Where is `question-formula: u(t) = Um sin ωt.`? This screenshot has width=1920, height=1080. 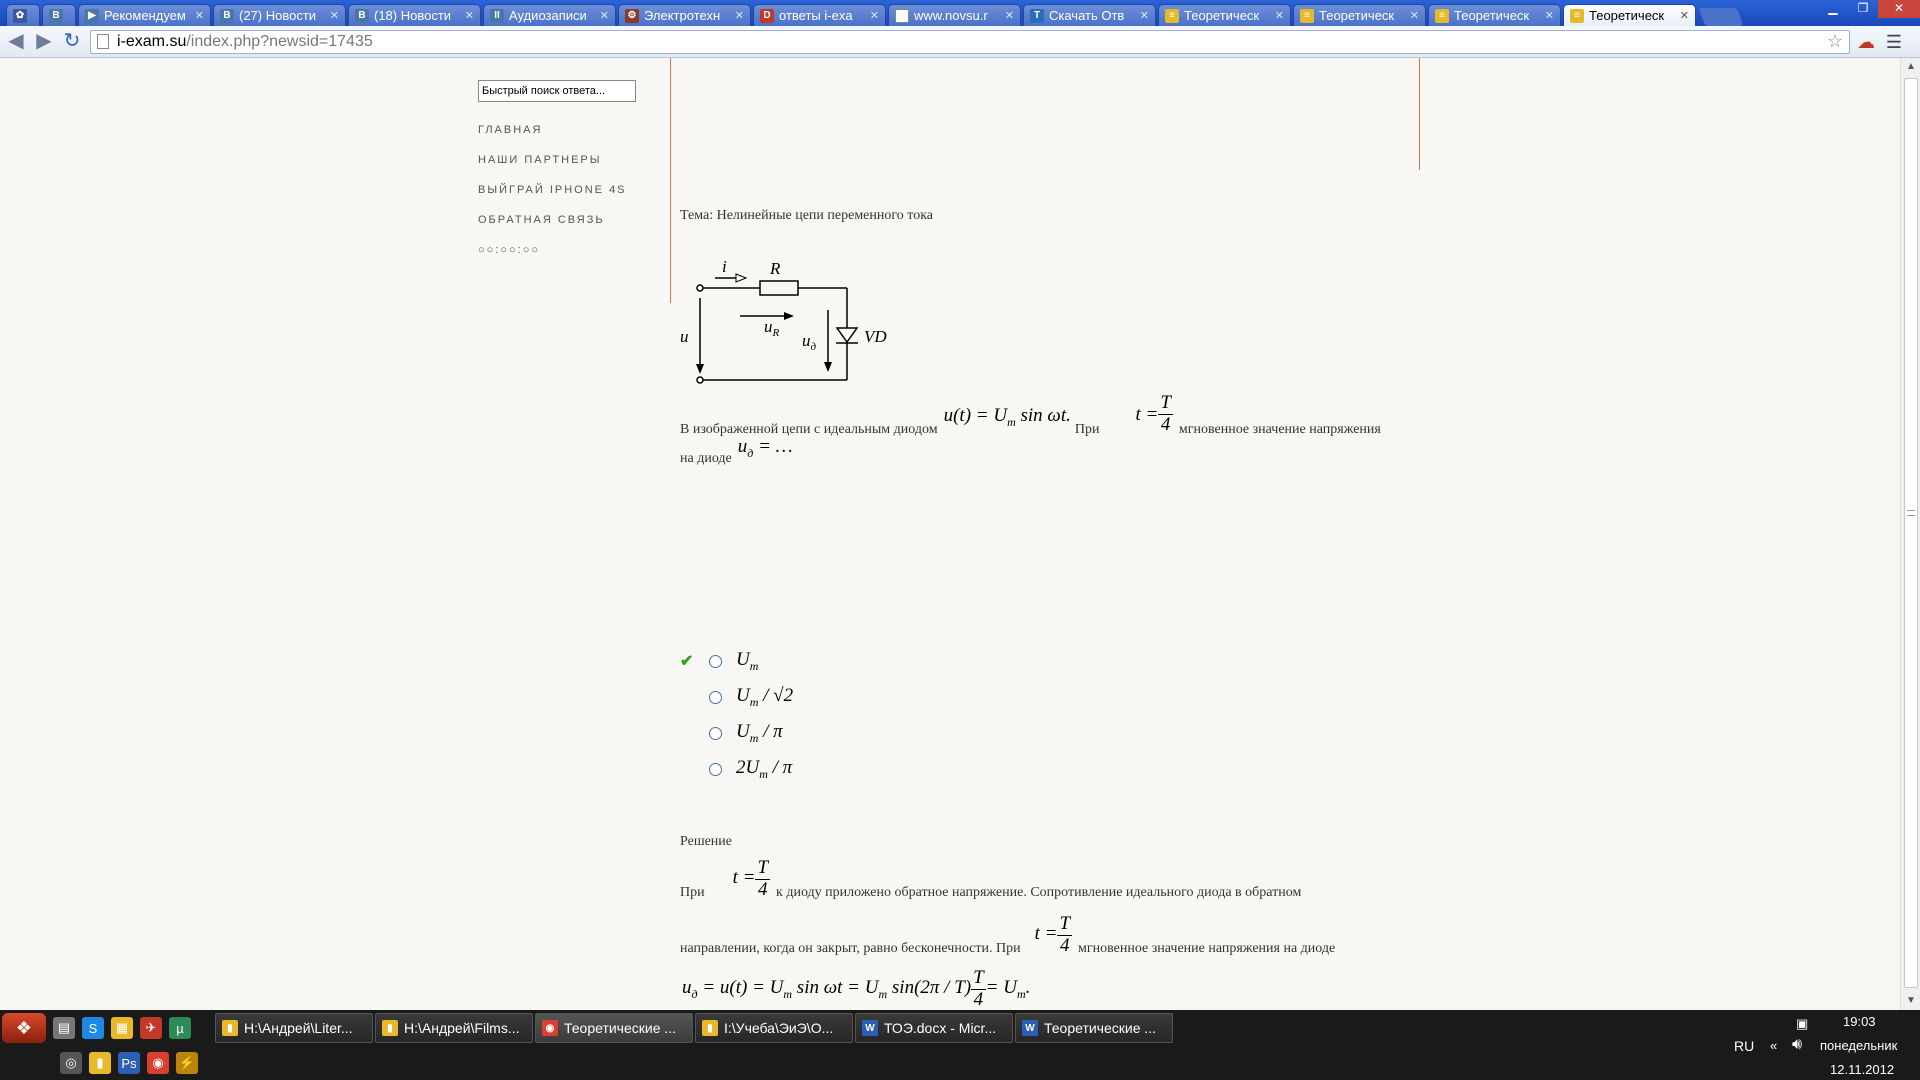
question-formula: u(t) = Um sin ωt. is located at coordinates (1007, 417).